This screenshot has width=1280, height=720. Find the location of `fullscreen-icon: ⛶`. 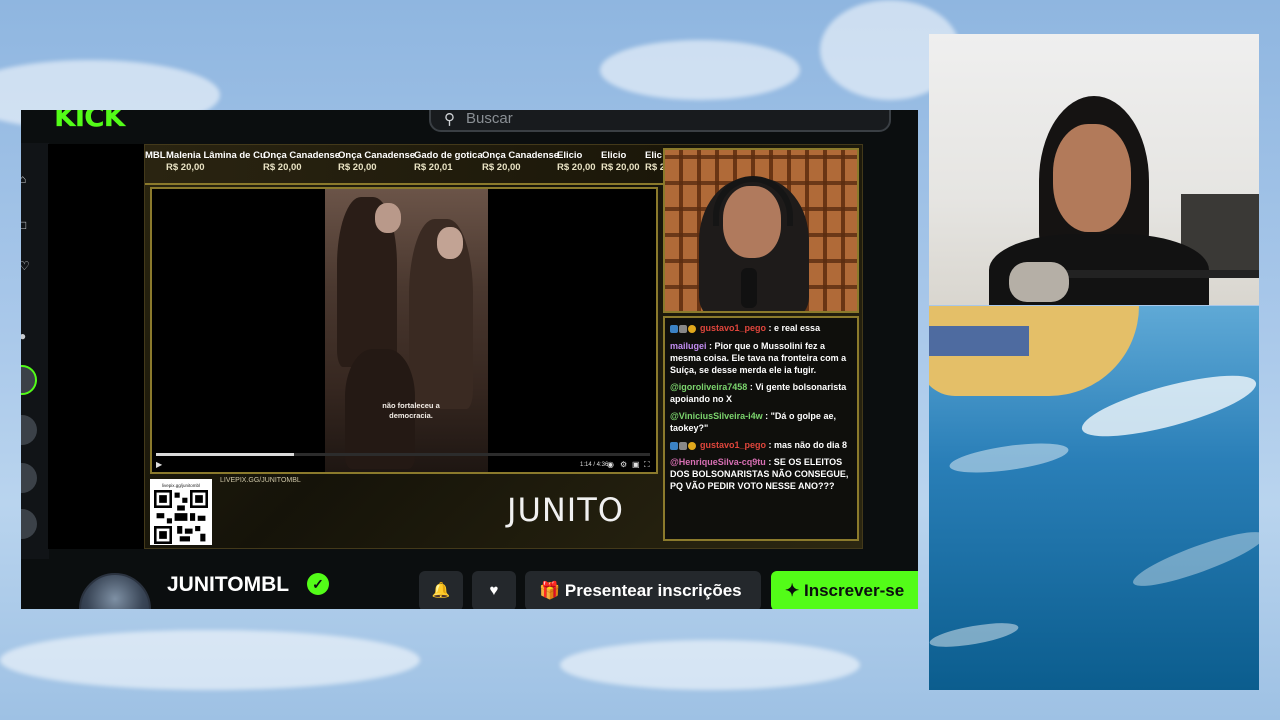

fullscreen-icon: ⛶ is located at coordinates (647, 465).